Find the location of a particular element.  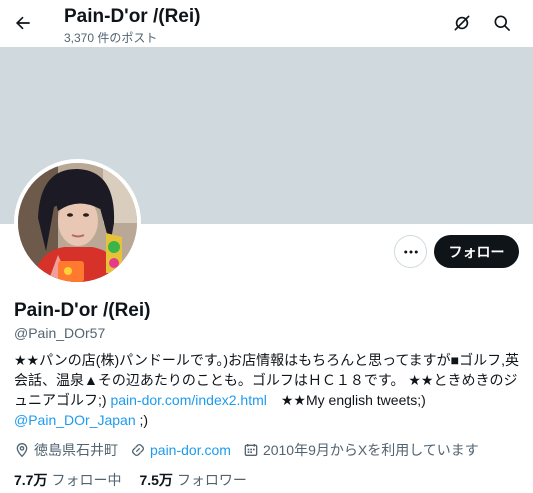

header-title: Pain-D'or /(Rei) is located at coordinates (132, 16).